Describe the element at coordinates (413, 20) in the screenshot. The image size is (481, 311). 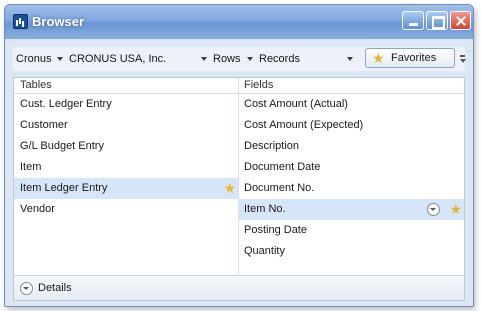
I see `minimize-icon` at that location.